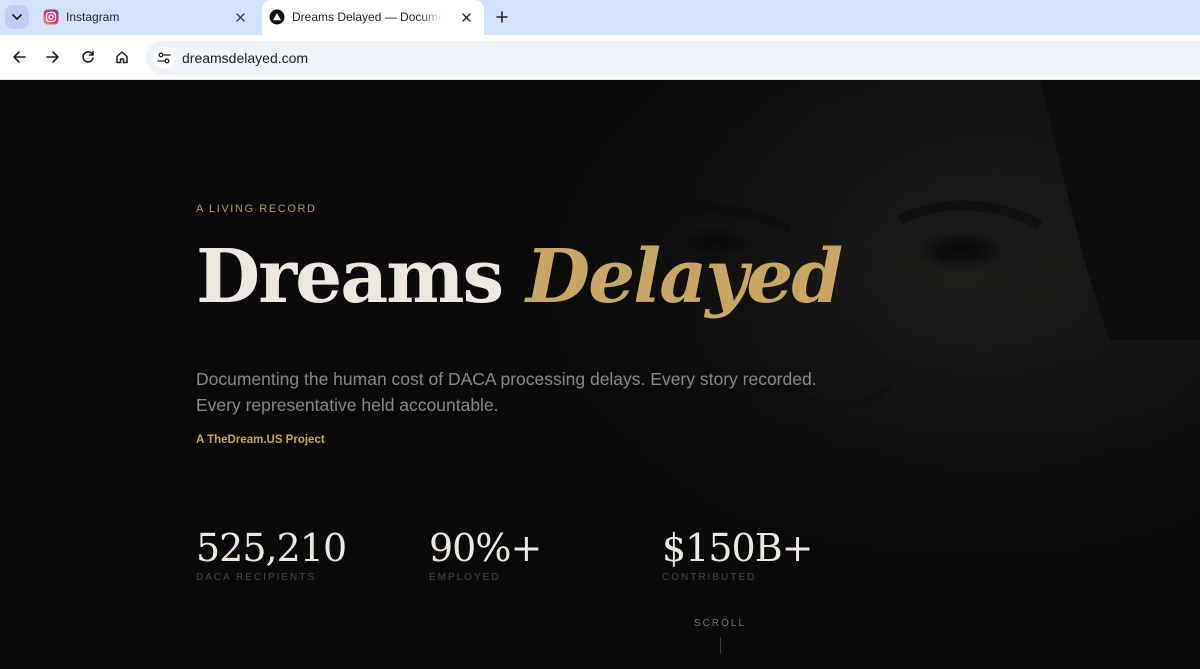 This screenshot has height=669, width=1200. I want to click on plus-icon, so click(502, 17).